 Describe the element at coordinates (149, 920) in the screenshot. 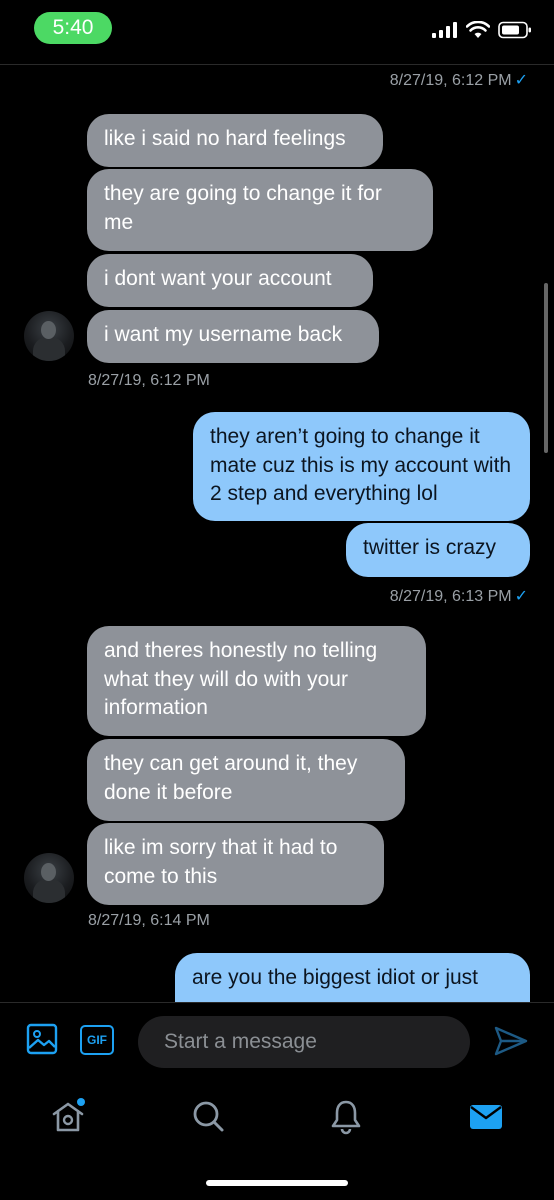

I see `message-timestamp: 8/27/19, 6:14 PM` at that location.